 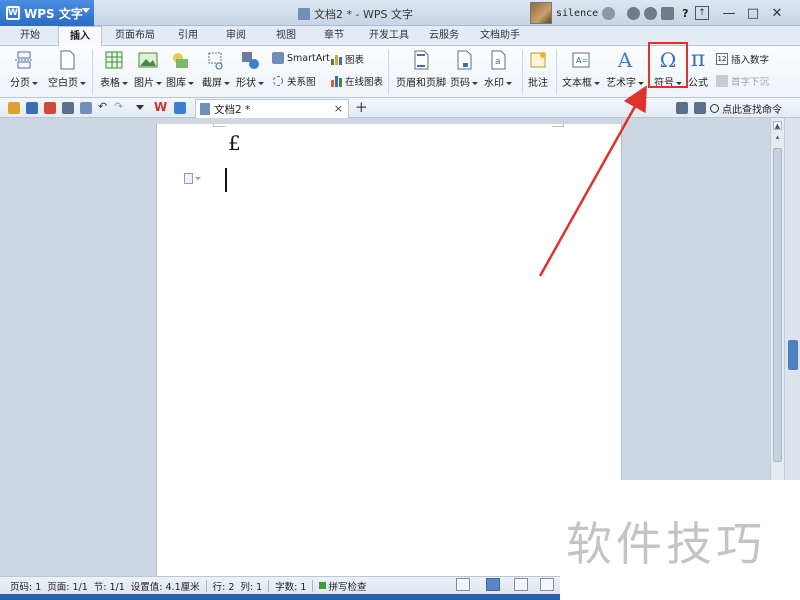 What do you see at coordinates (219, 125) in the screenshot?
I see `page-corner-mark` at bounding box center [219, 125].